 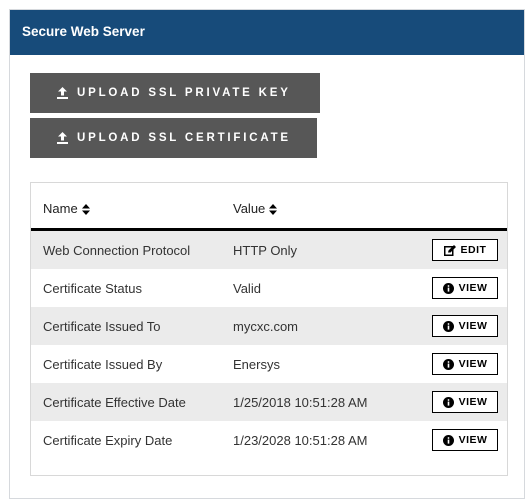 I want to click on row-name: Certificate Effective Date, so click(x=114, y=402).